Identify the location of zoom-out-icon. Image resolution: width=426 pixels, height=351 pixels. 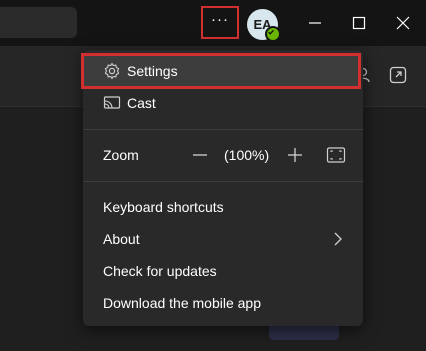
(200, 155).